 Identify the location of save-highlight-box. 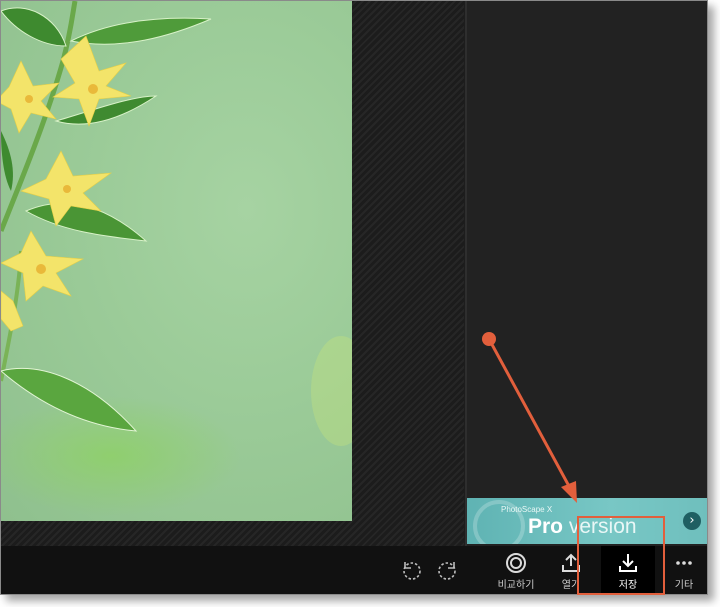
(621, 555).